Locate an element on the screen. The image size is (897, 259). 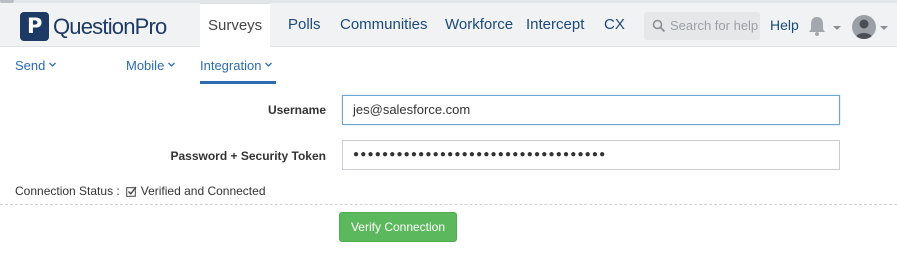
nav-tab-cx: CX is located at coordinates (614, 25).